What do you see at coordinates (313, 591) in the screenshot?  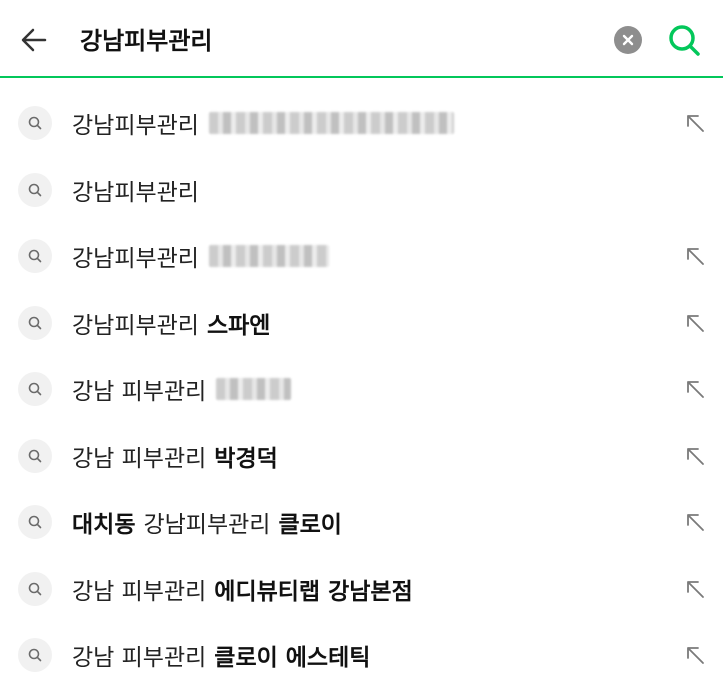 I see `suggestion-suffix: 에디뷰티랩 강남본점` at bounding box center [313, 591].